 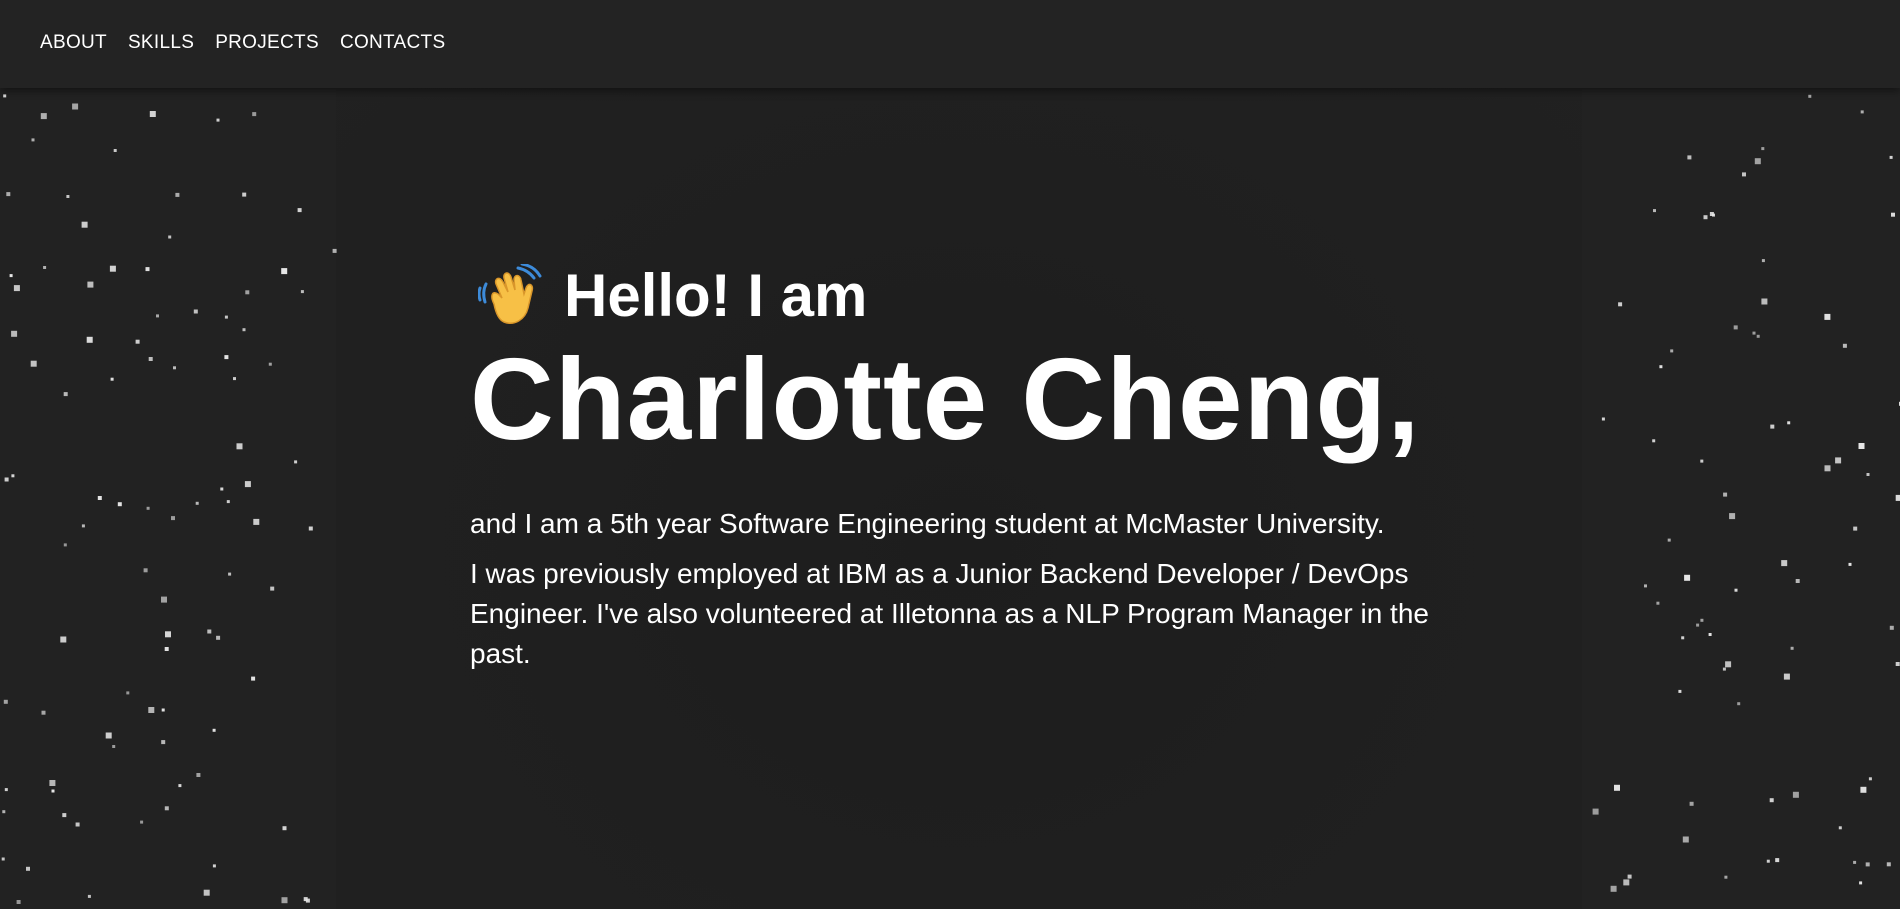 I want to click on nav-item-about: ABOUT, so click(x=73, y=43).